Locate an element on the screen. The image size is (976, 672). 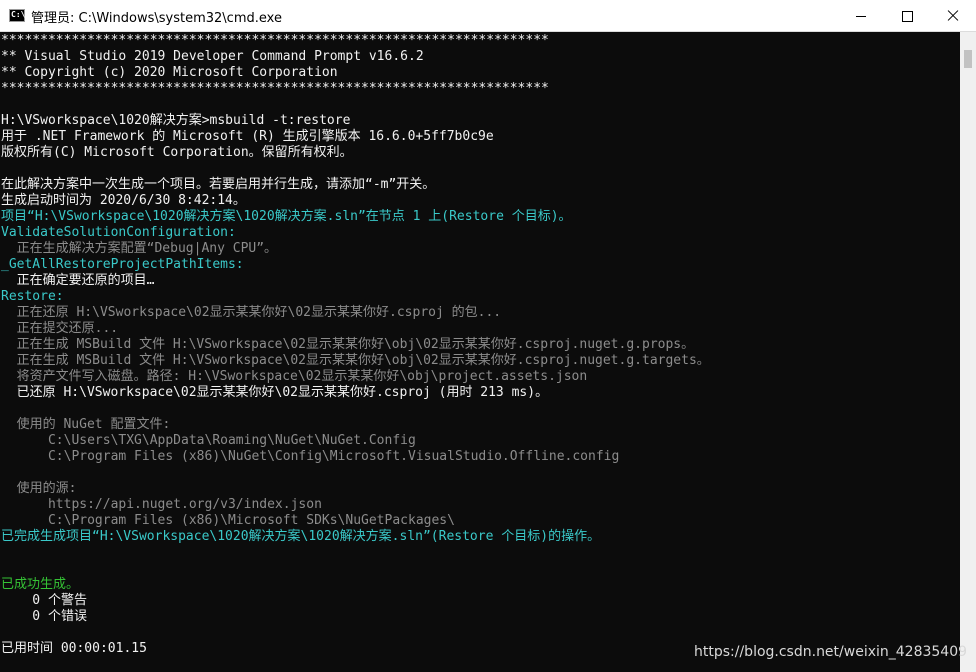
console-line: 已用时间 00:00:01.15 is located at coordinates (74, 648).